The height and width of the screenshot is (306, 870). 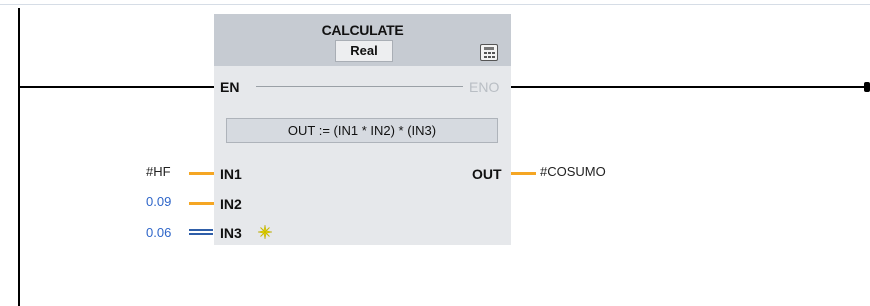 I want to click on in1-pin-label: IN1, so click(x=231, y=174).